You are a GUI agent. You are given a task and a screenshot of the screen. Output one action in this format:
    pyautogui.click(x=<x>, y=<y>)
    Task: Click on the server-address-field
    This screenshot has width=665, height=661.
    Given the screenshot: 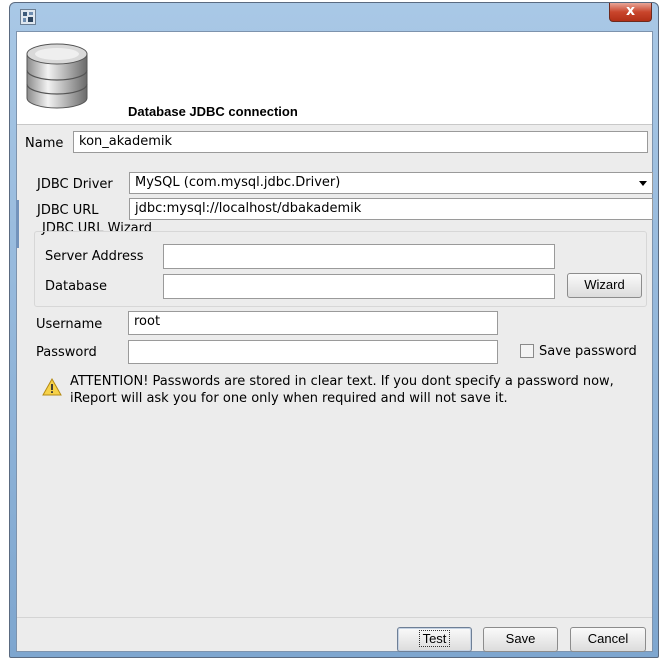 What is the action you would take?
    pyautogui.click(x=359, y=256)
    